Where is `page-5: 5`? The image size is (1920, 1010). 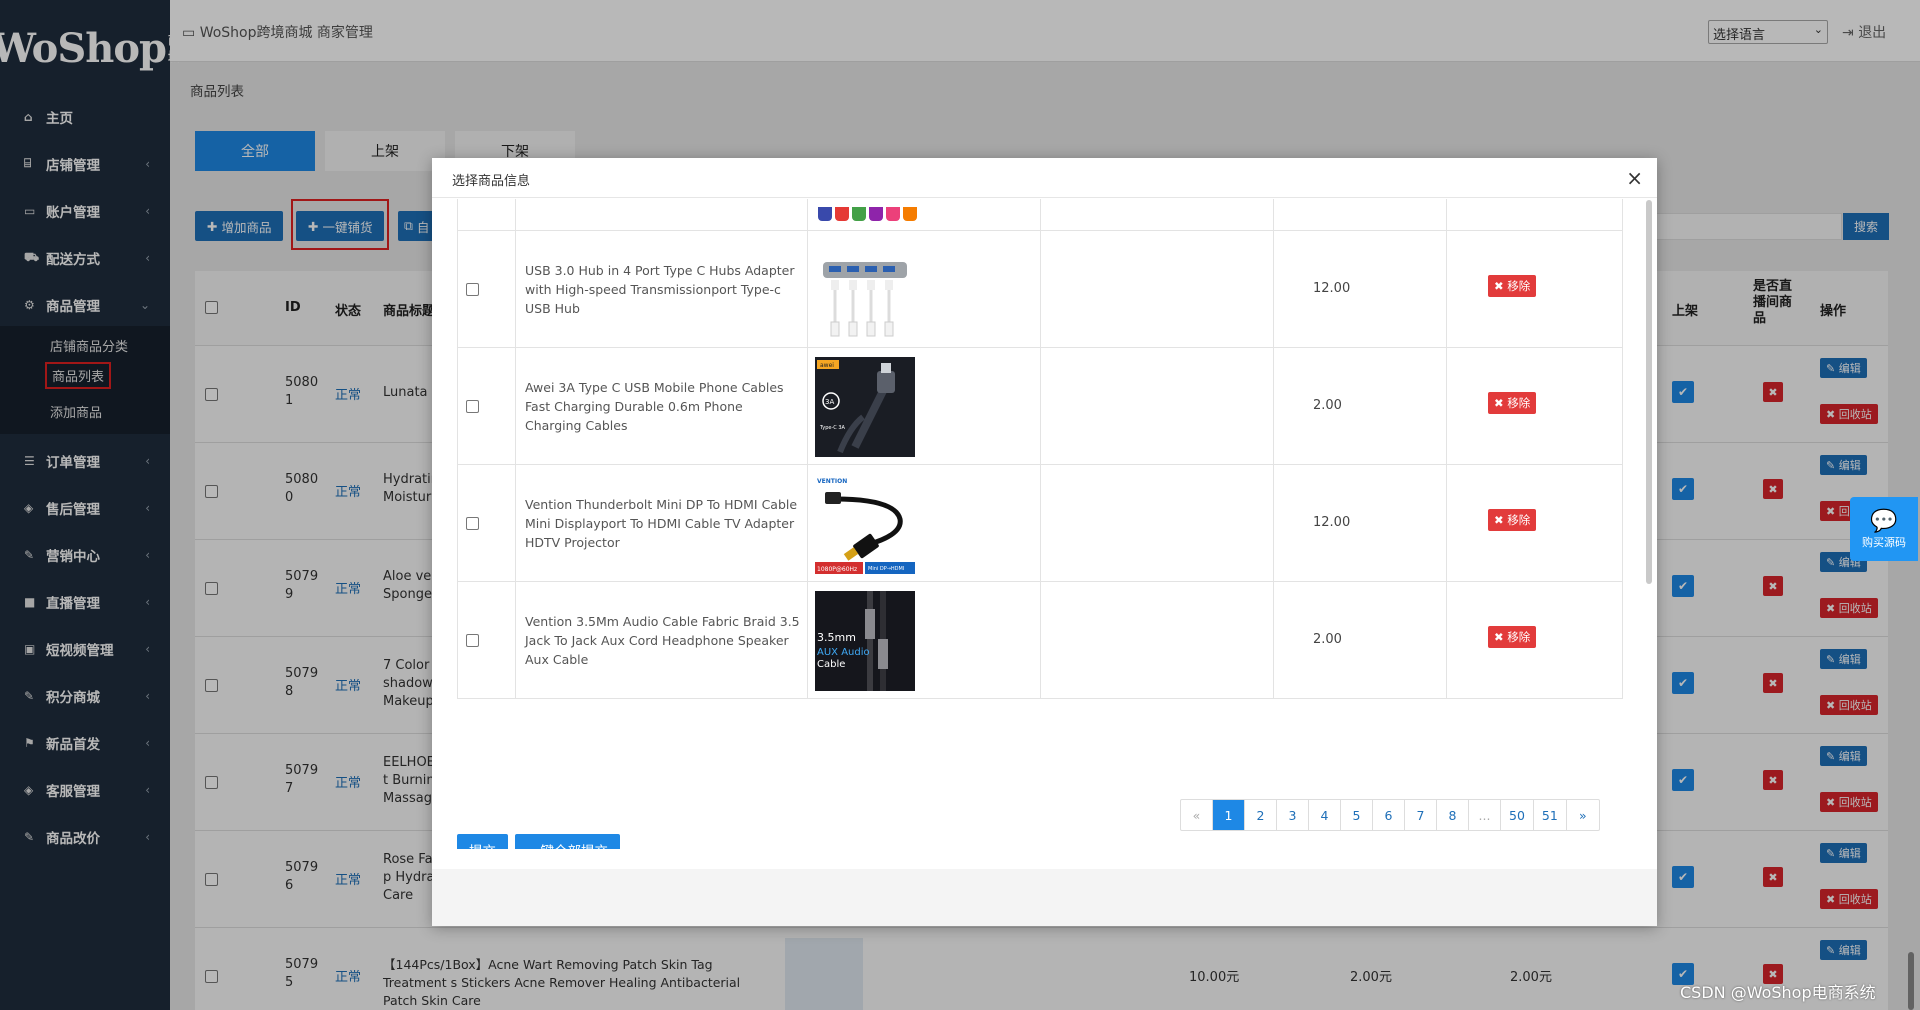 page-5: 5 is located at coordinates (1357, 815).